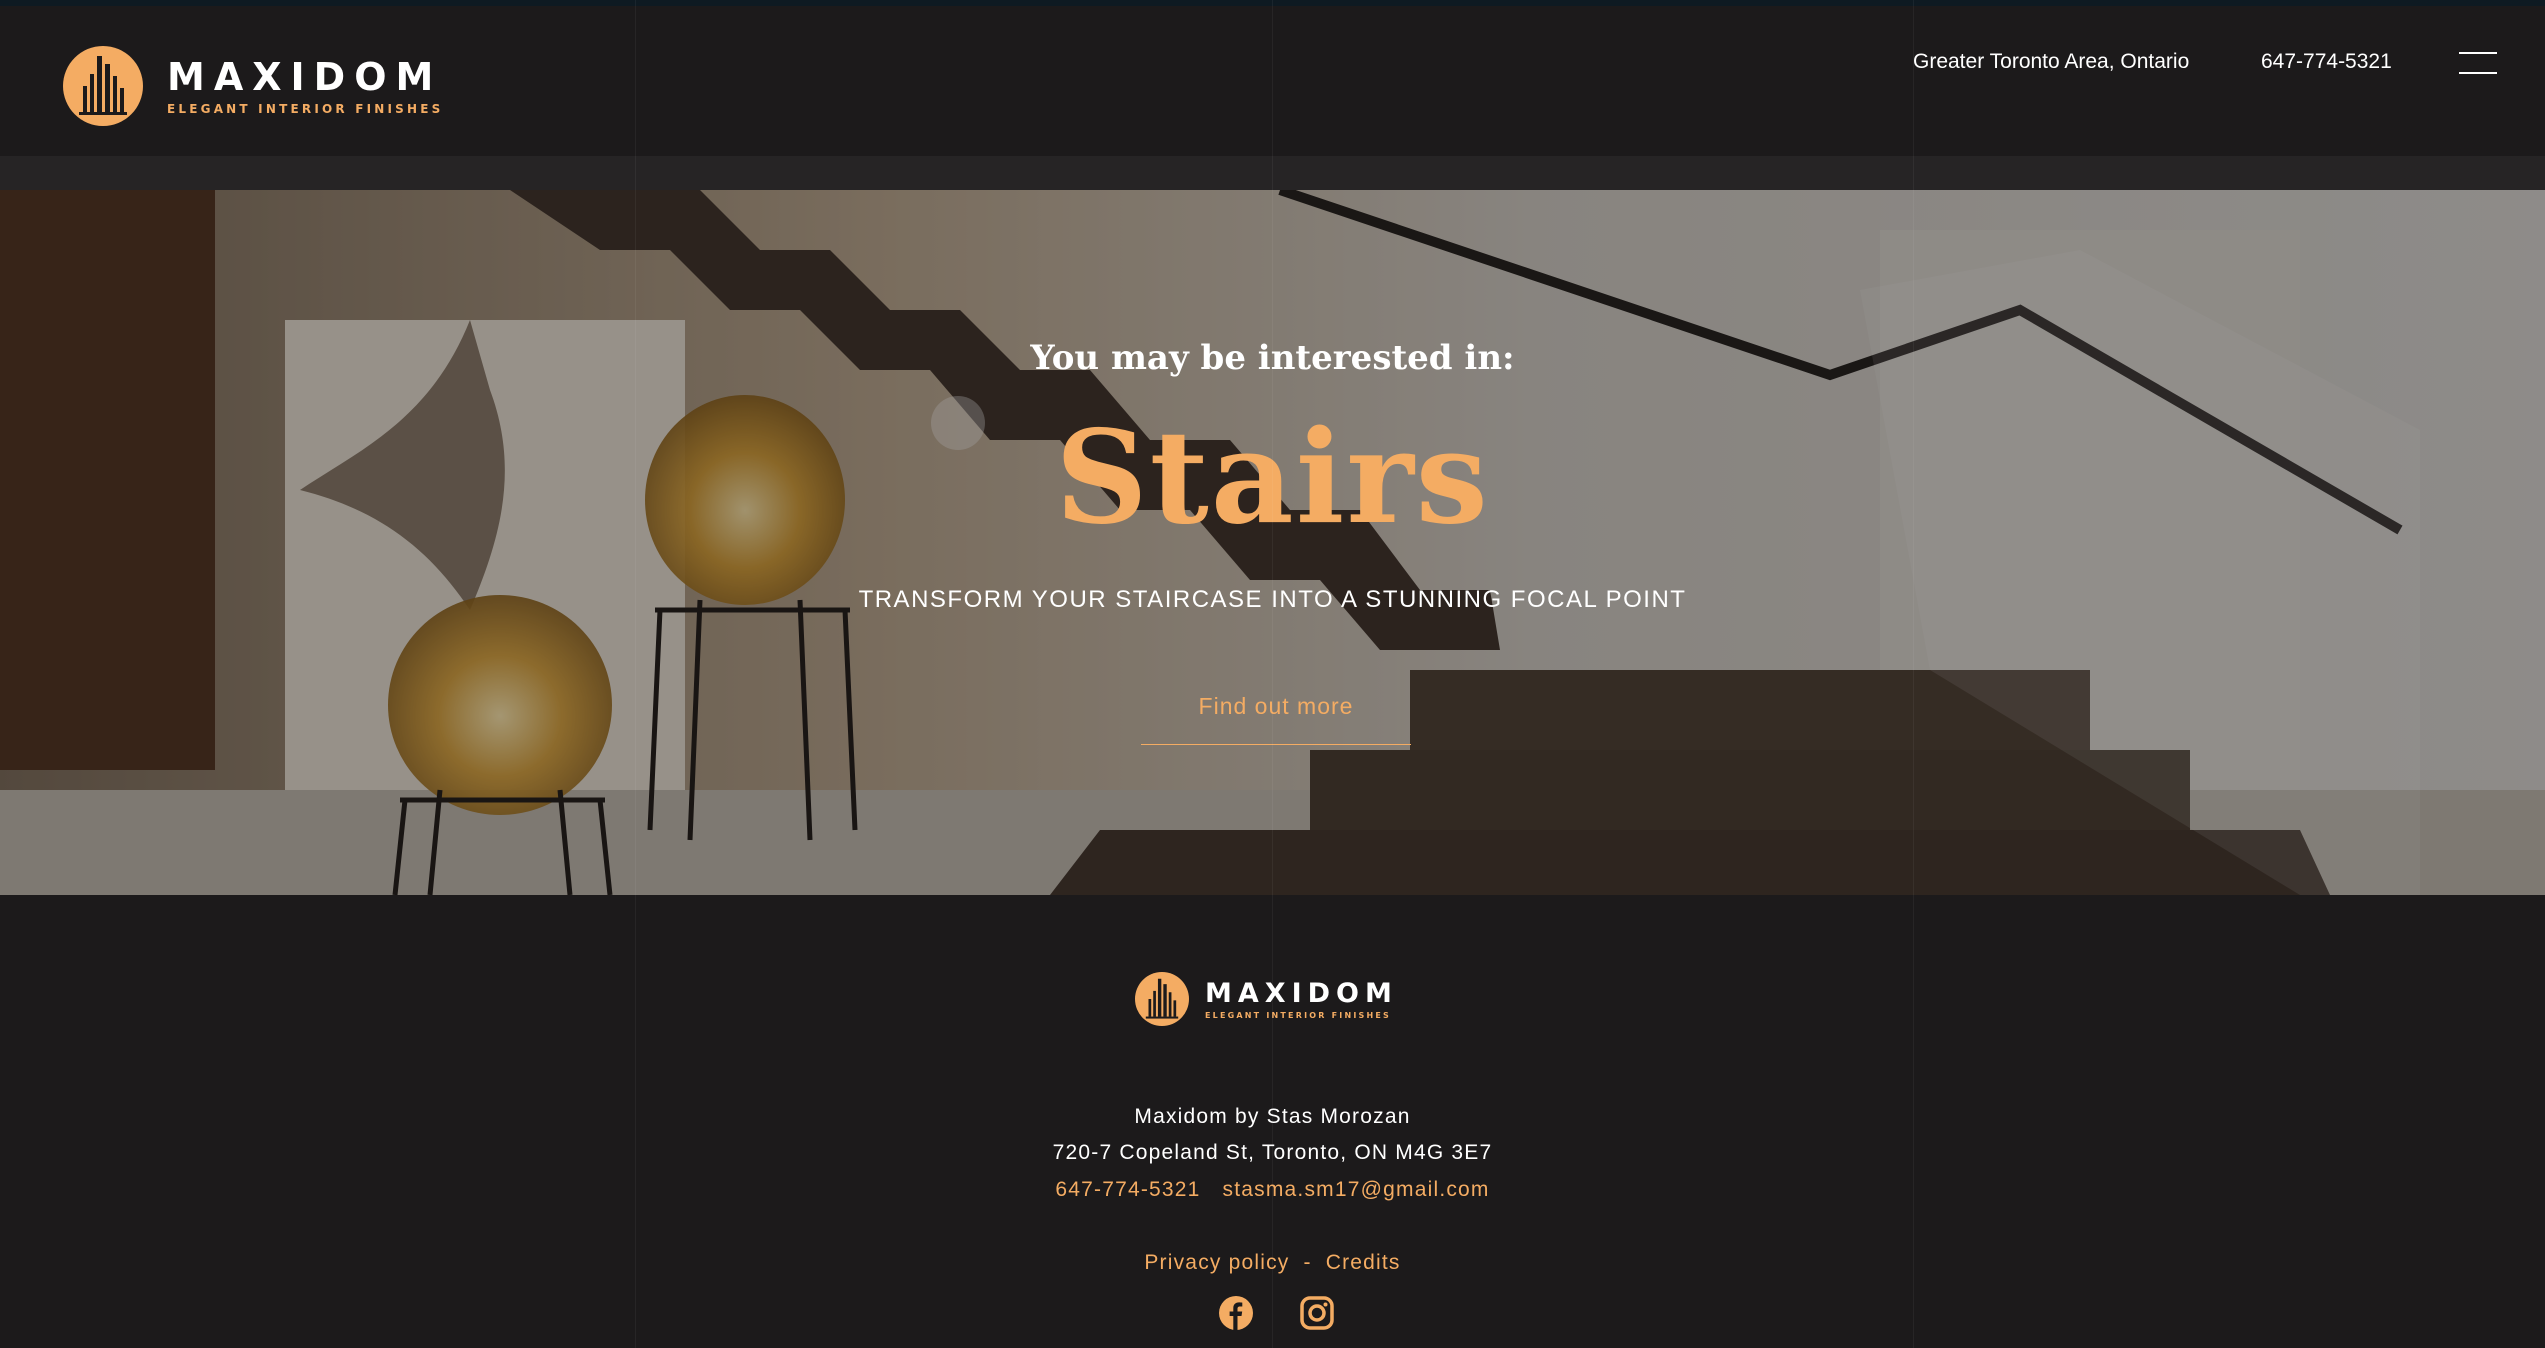 The height and width of the screenshot is (1348, 2545). I want to click on footer-logo: MAXIDOM ELEGANT INTERIOR FINISHES, so click(1266, 999).